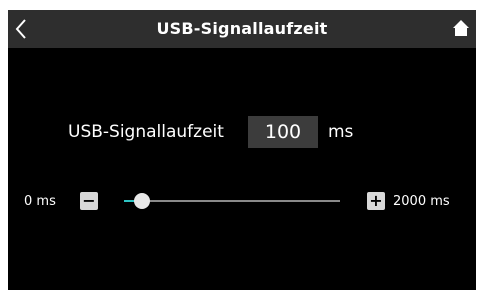  I want to click on page-title: USB-Signallaufzeit, so click(242, 28).